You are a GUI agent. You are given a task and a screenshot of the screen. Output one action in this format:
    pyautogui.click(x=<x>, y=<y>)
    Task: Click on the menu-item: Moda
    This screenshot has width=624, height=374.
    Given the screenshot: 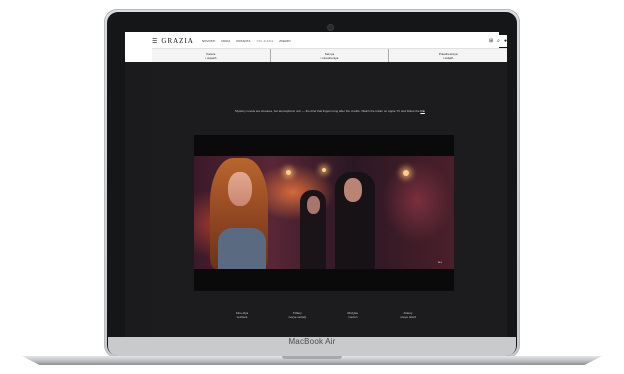 What is the action you would take?
    pyautogui.click(x=225, y=41)
    